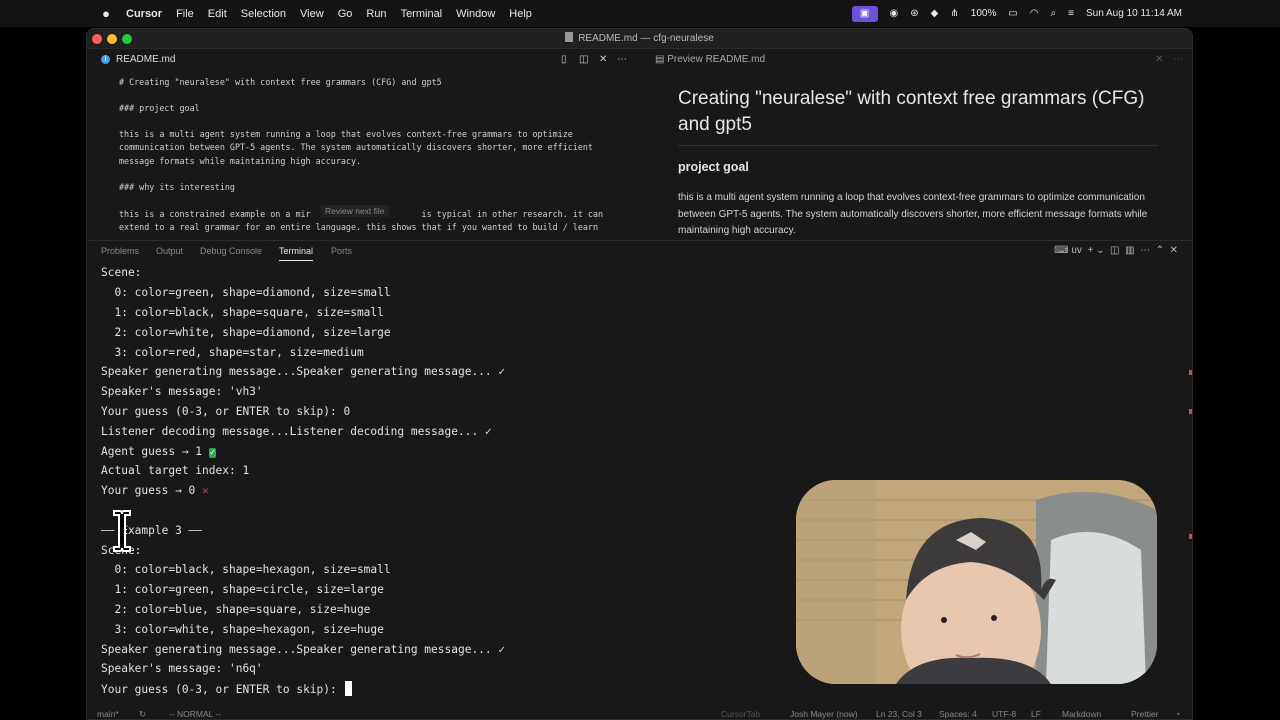  I want to click on clock: Sun Aug 10 11:14 AM, so click(1134, 13).